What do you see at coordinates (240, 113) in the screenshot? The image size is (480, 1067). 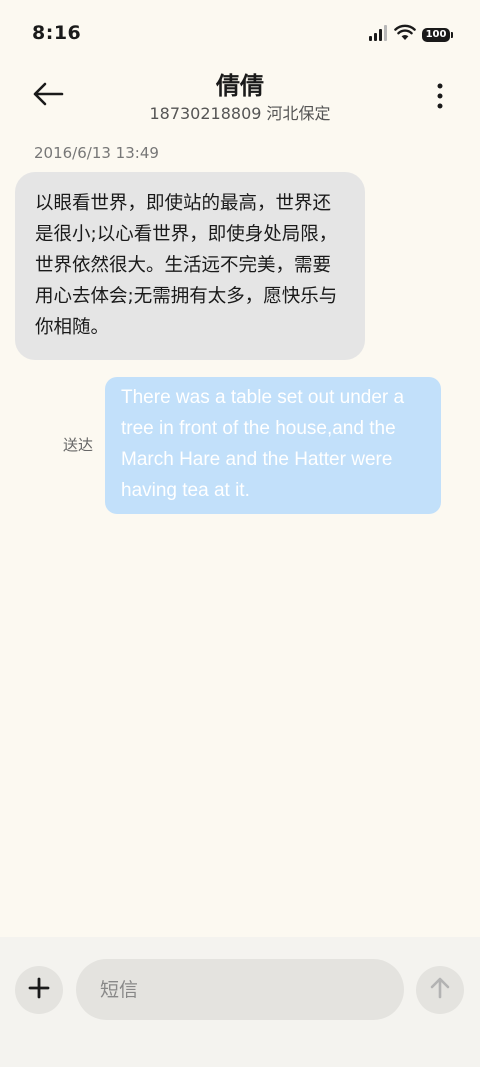 I see `contact-number-location: 18730218809 河北保定` at bounding box center [240, 113].